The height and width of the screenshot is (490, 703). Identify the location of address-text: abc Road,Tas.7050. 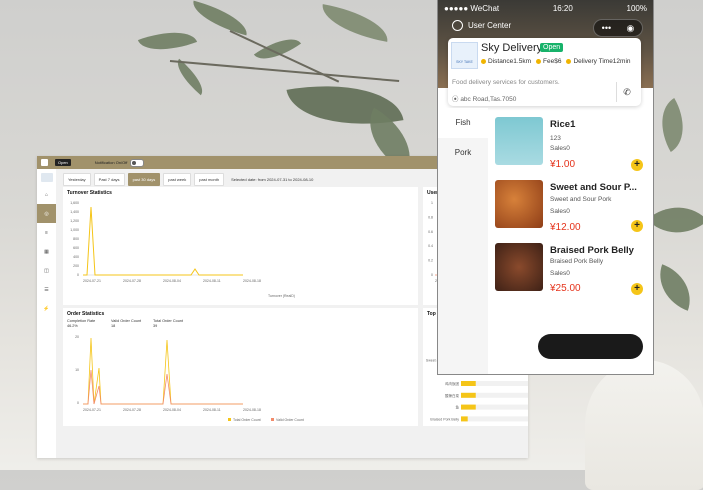
(488, 99).